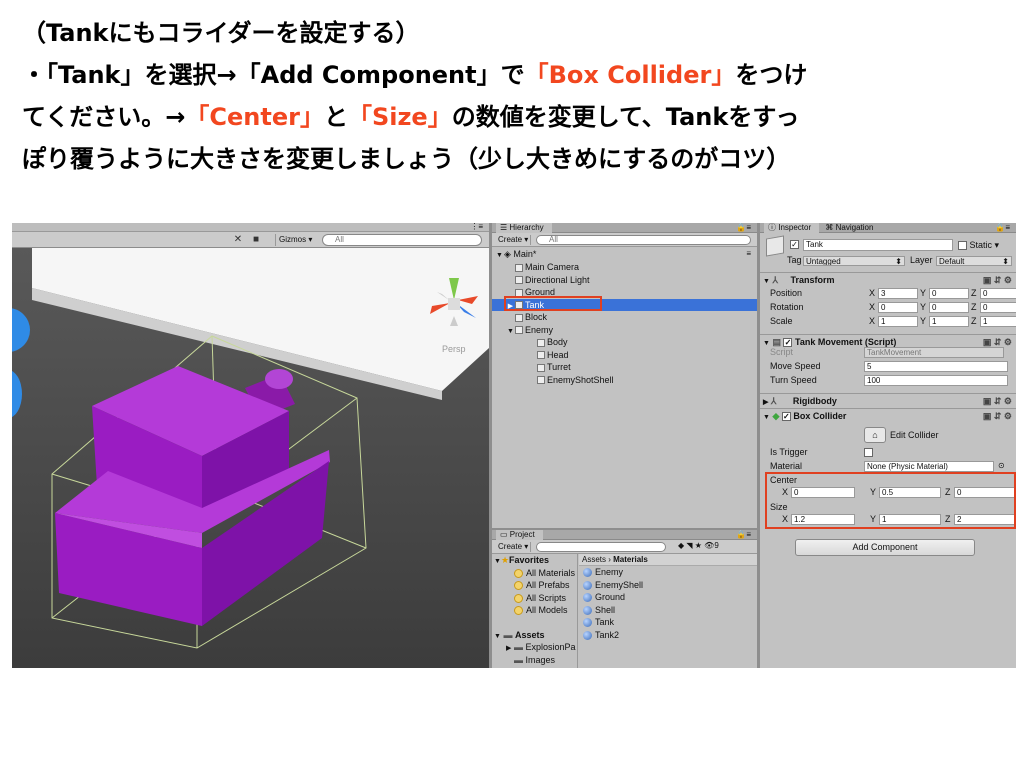  I want to click on favorites-label: Favorites, so click(529, 560).